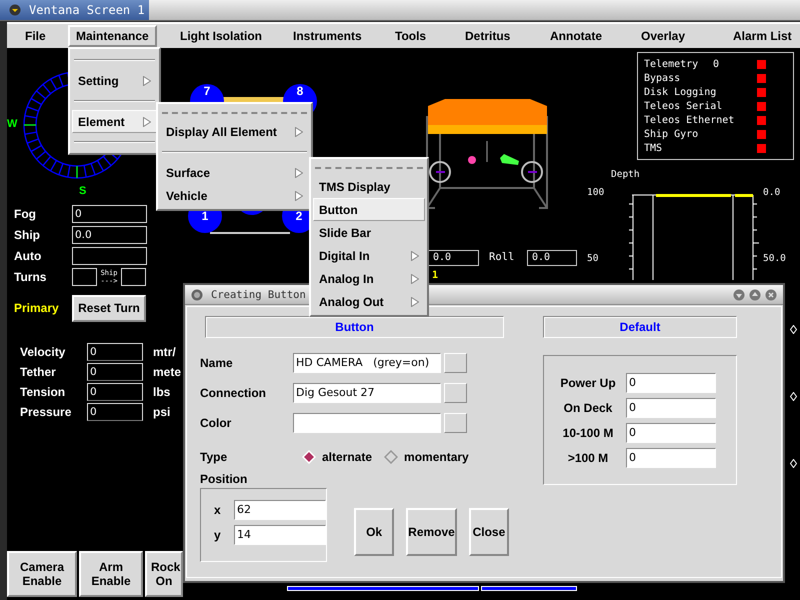 Image resolution: width=800 pixels, height=600 pixels. What do you see at coordinates (234, 172) in the screenshot?
I see `menu-entry: Surface` at bounding box center [234, 172].